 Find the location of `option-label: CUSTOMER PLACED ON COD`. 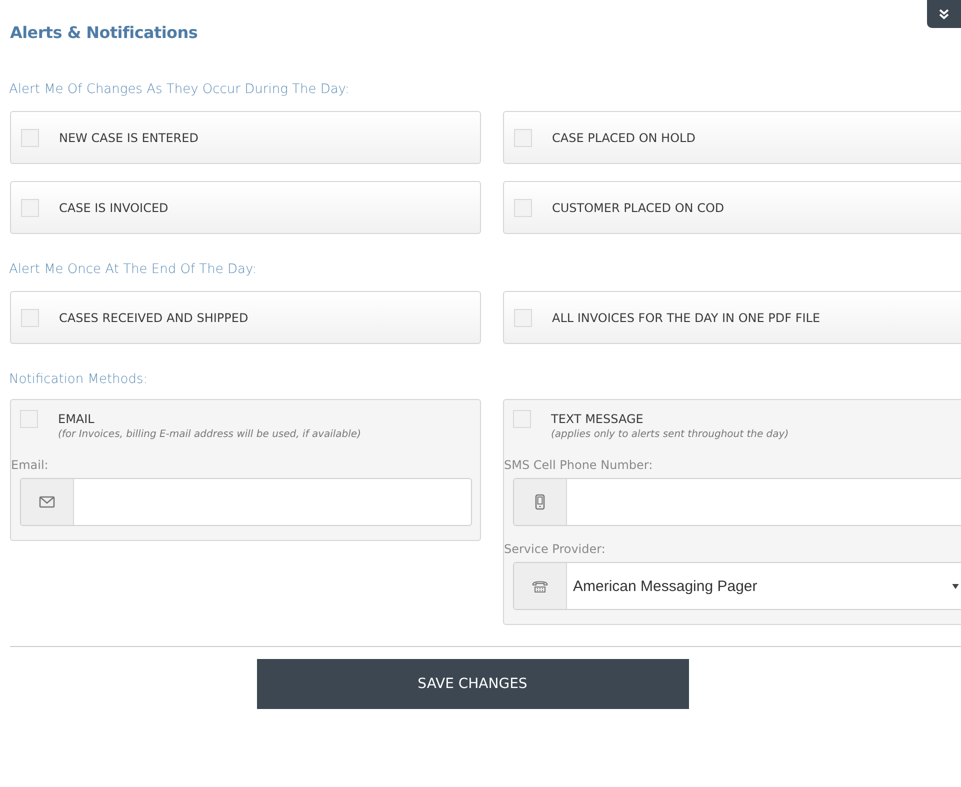

option-label: CUSTOMER PLACED ON COD is located at coordinates (638, 207).